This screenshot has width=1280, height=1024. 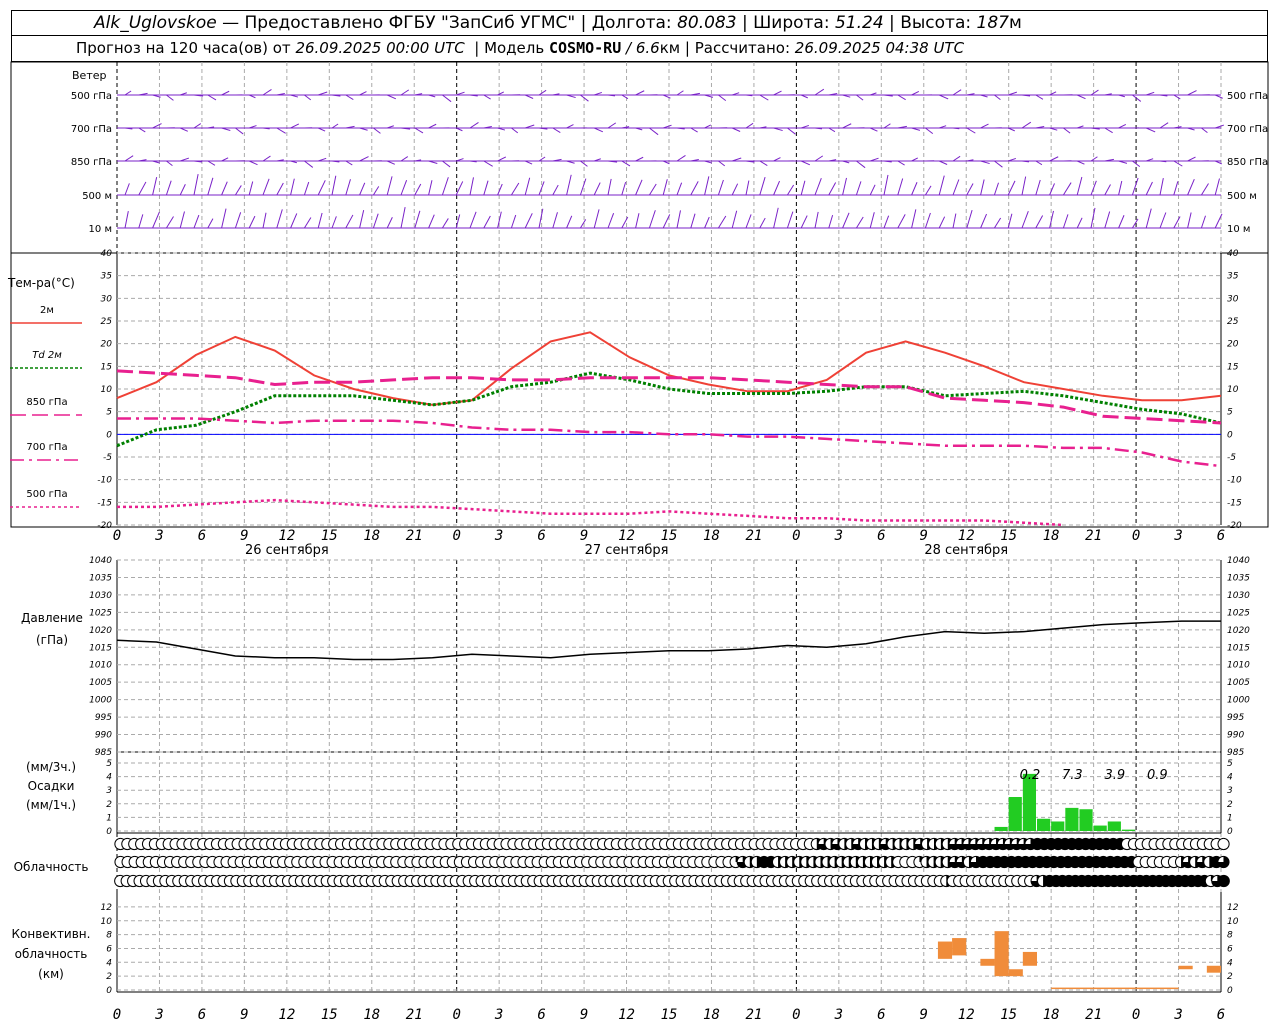 What do you see at coordinates (711, 536) in the screenshot?
I see `temp-time-tick-label: 18` at bounding box center [711, 536].